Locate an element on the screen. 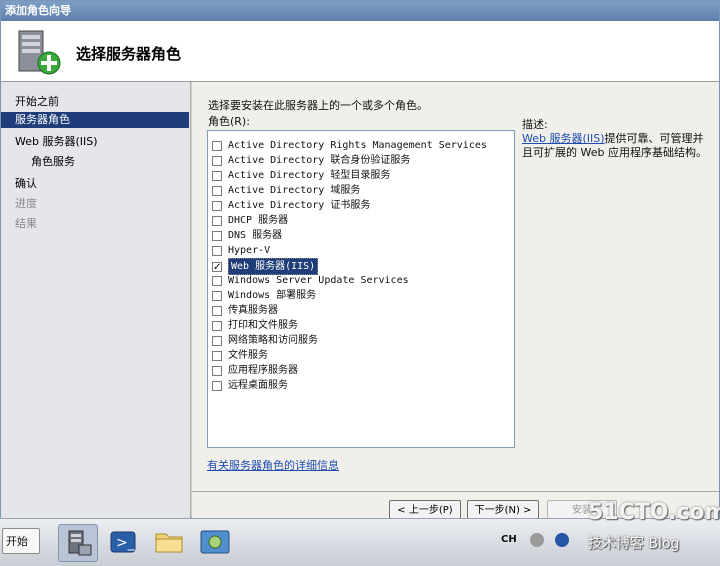 The width and height of the screenshot is (720, 566). role-item: Windows Server Update Services is located at coordinates (310, 280).